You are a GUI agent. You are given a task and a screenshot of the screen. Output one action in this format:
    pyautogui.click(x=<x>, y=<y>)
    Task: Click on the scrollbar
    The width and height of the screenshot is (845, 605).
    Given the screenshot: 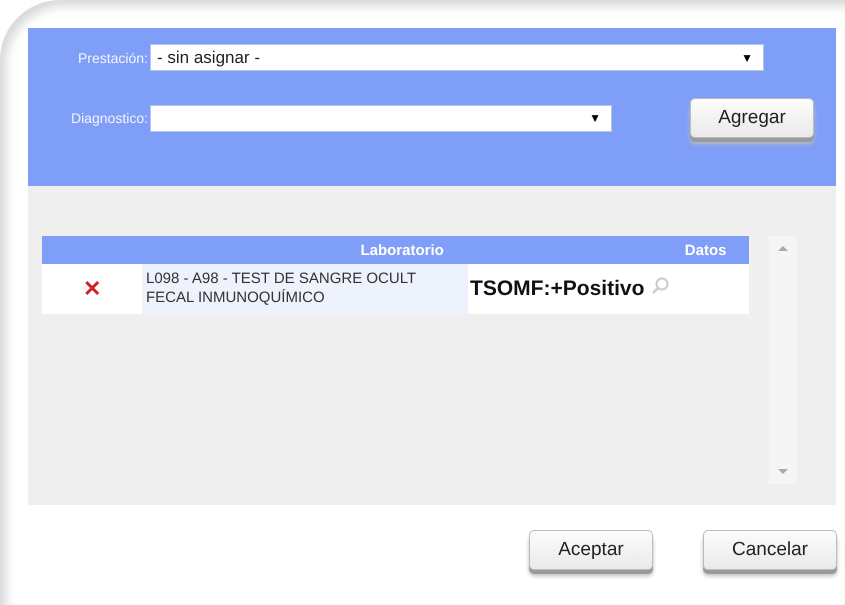 What is the action you would take?
    pyautogui.click(x=783, y=360)
    